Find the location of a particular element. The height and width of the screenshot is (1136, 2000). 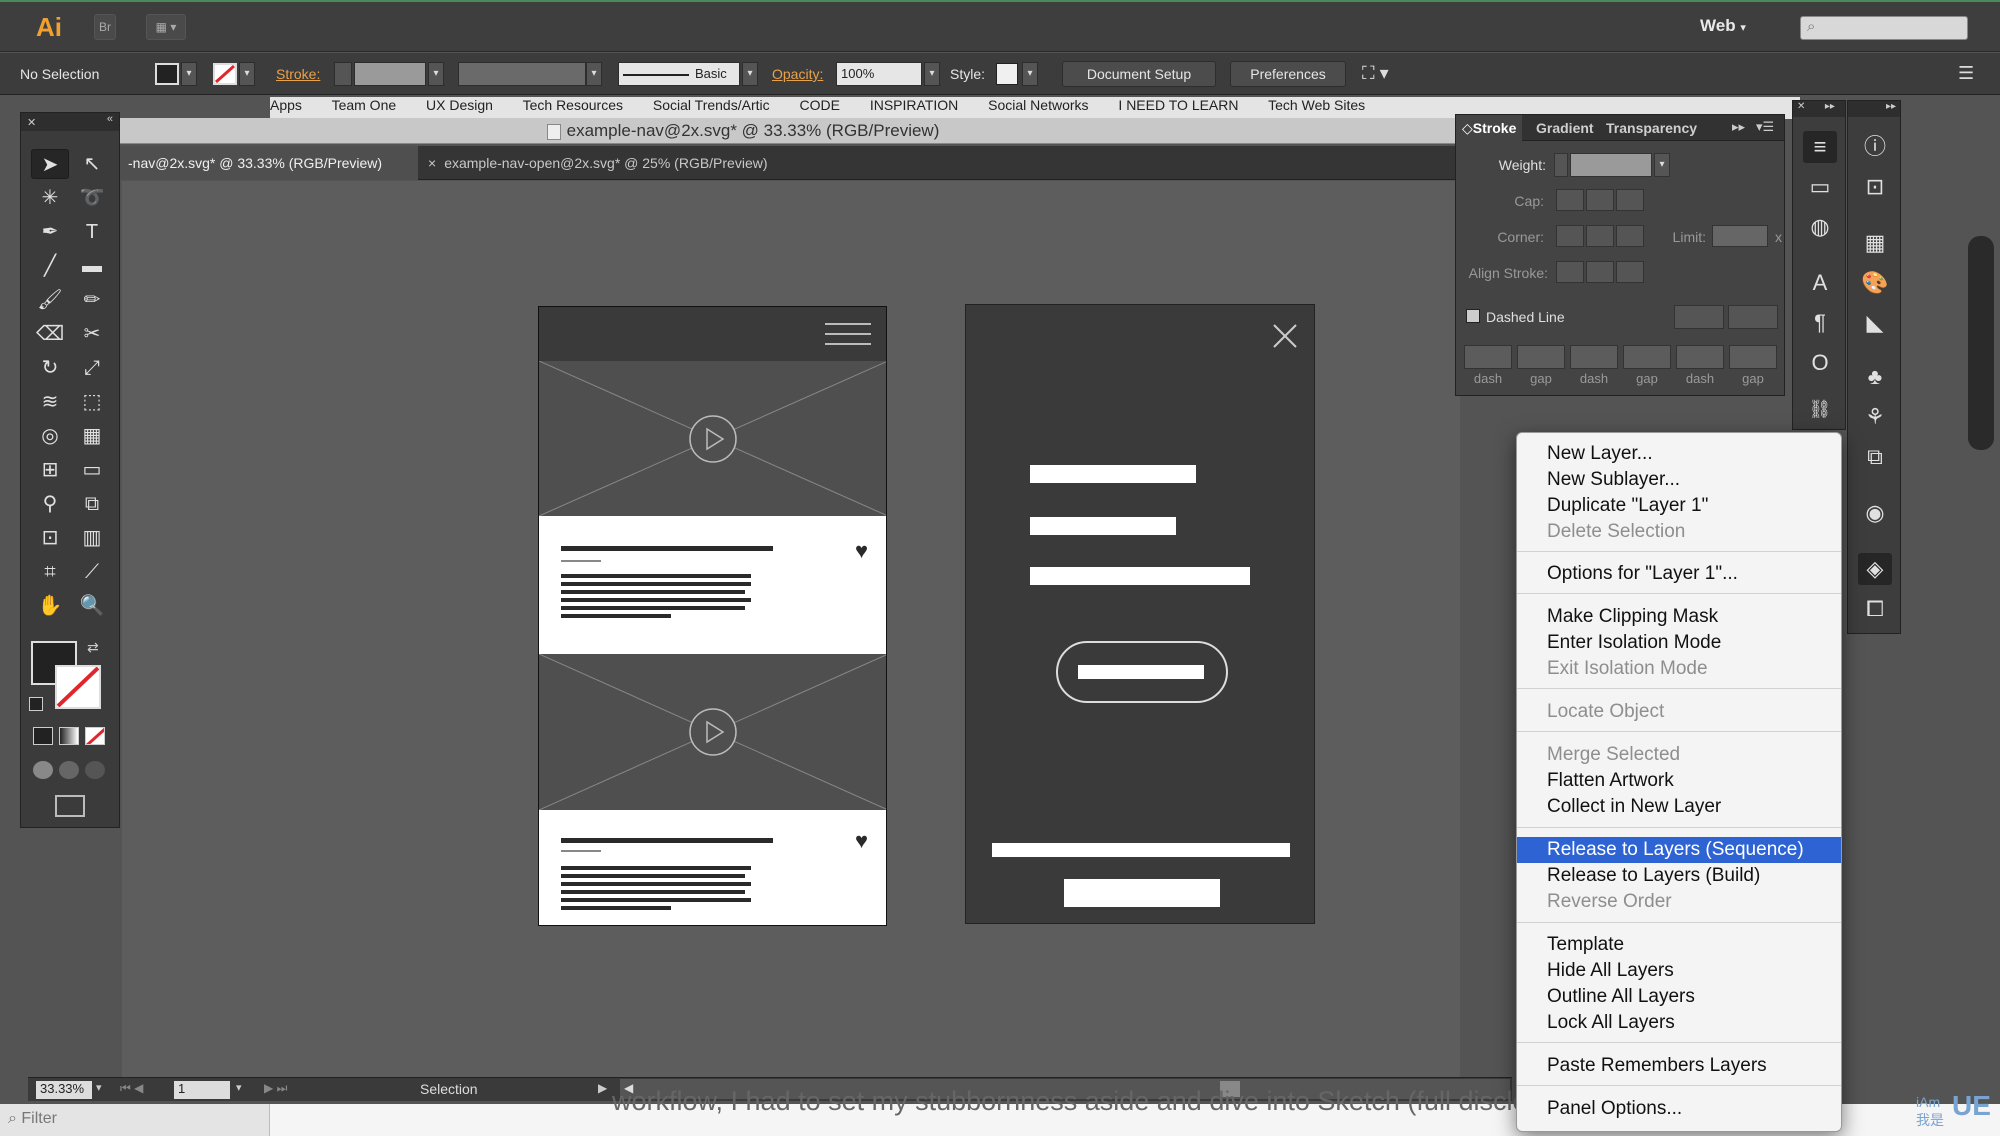

limit-field is located at coordinates (1740, 236).